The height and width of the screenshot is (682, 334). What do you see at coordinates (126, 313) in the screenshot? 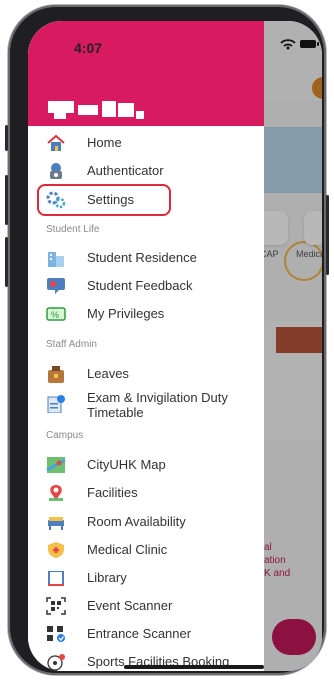
I see `menu-item-label: My Privileges` at bounding box center [126, 313].